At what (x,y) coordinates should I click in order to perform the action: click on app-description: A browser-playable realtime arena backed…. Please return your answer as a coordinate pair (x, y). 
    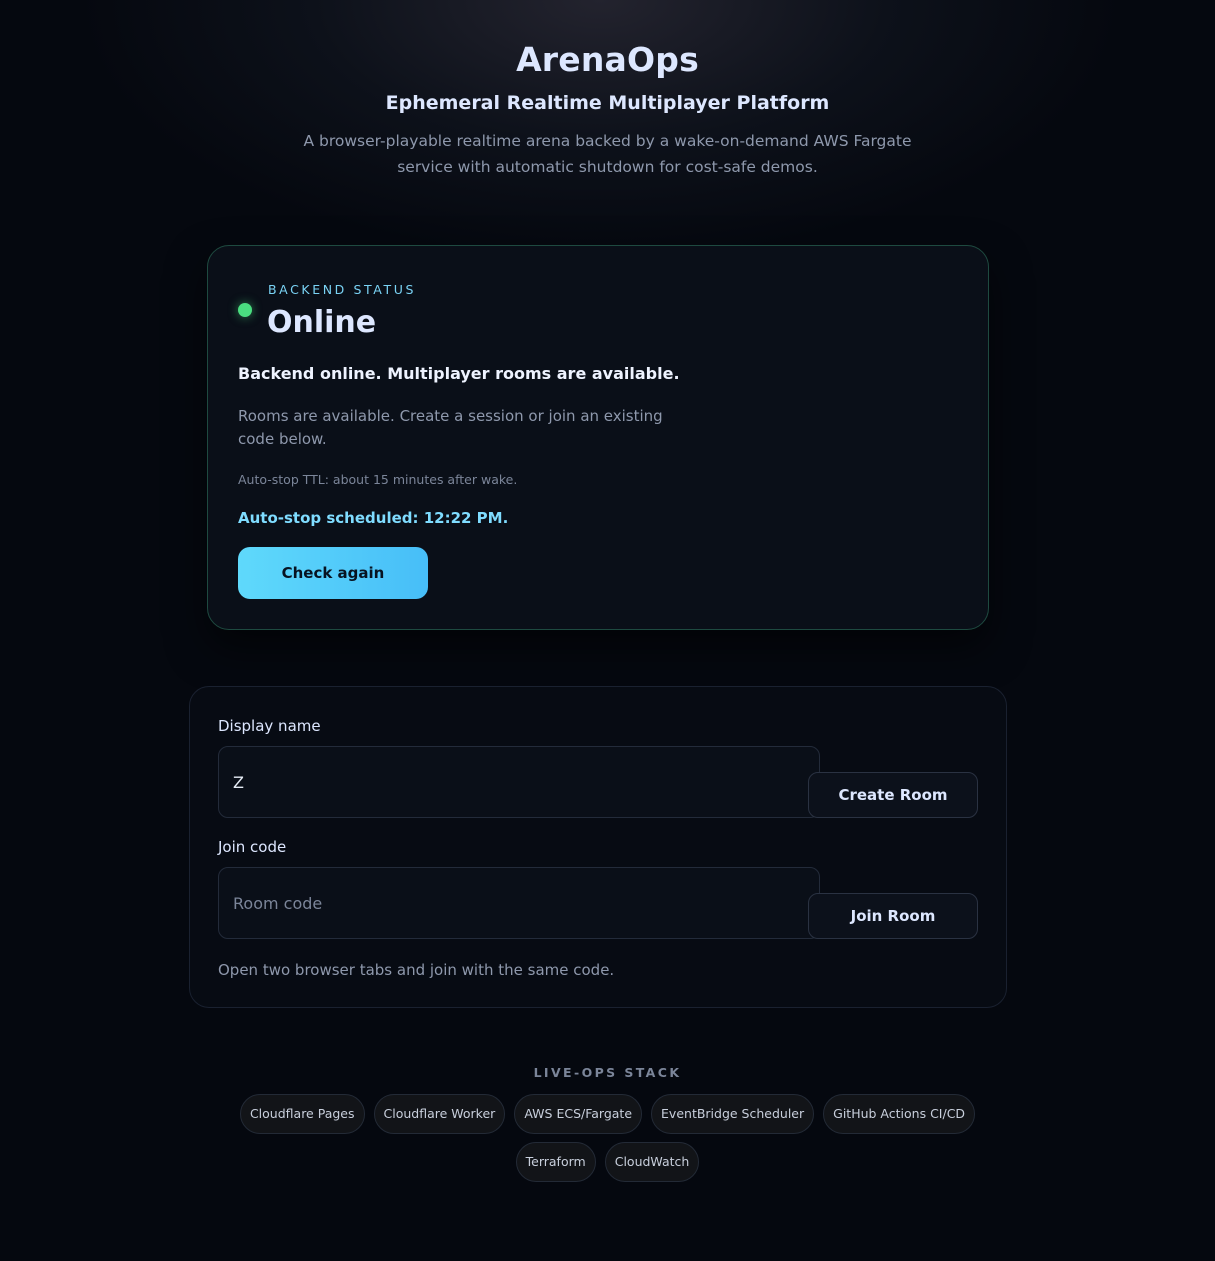
    Looking at the image, I should click on (607, 154).